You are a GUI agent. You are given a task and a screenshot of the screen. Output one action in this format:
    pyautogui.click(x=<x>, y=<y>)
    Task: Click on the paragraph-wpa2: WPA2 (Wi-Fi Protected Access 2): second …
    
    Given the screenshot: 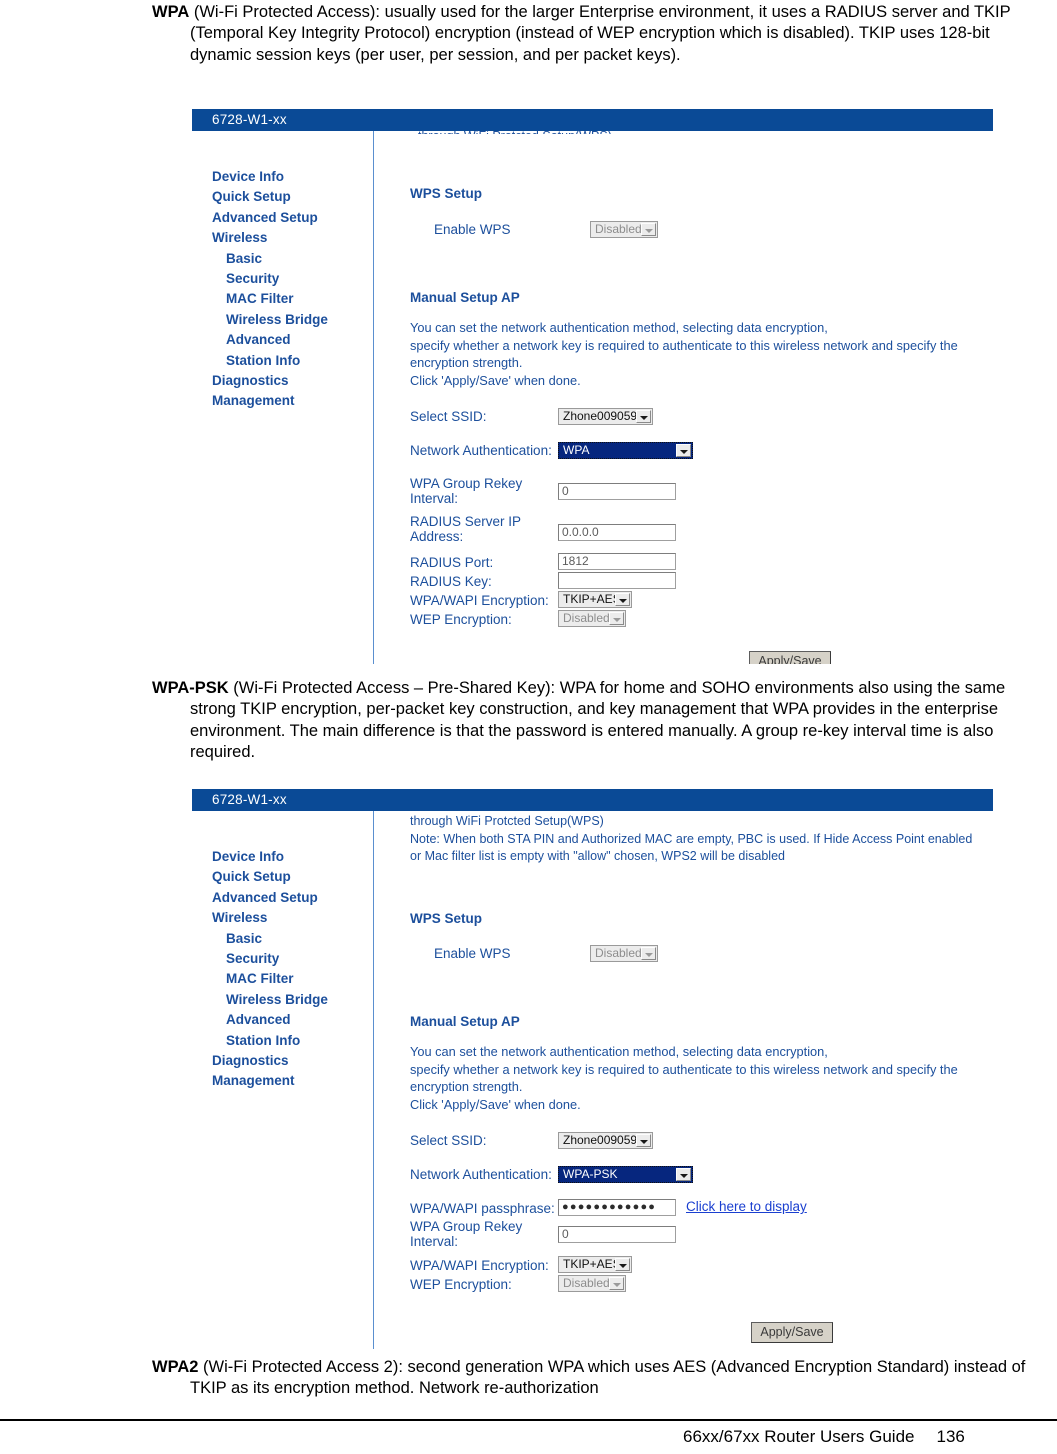 What is the action you would take?
    pyautogui.click(x=592, y=1378)
    